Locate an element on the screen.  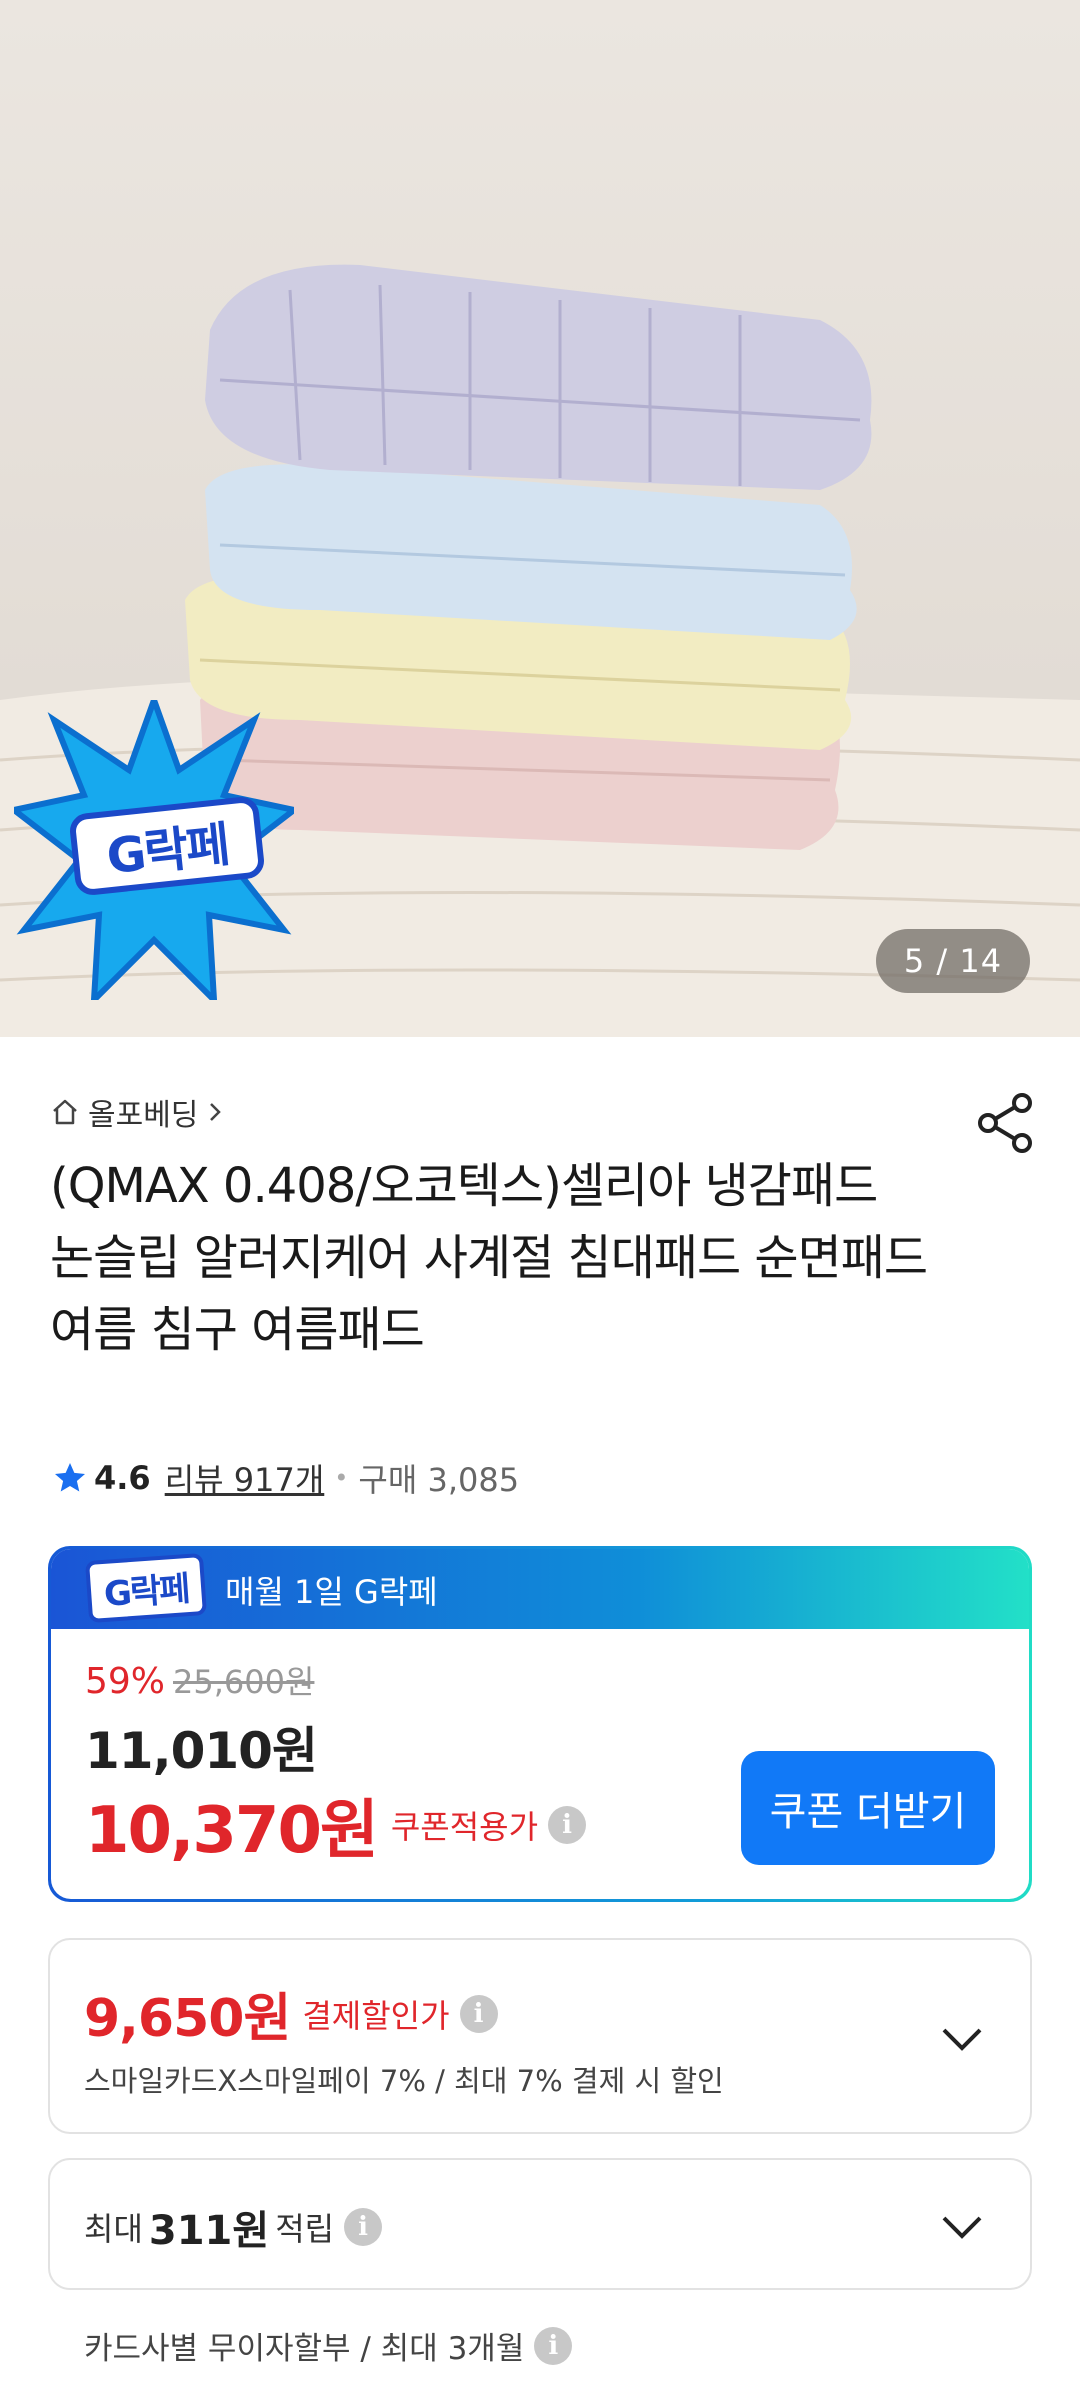
star-icon is located at coordinates (70, 1477).